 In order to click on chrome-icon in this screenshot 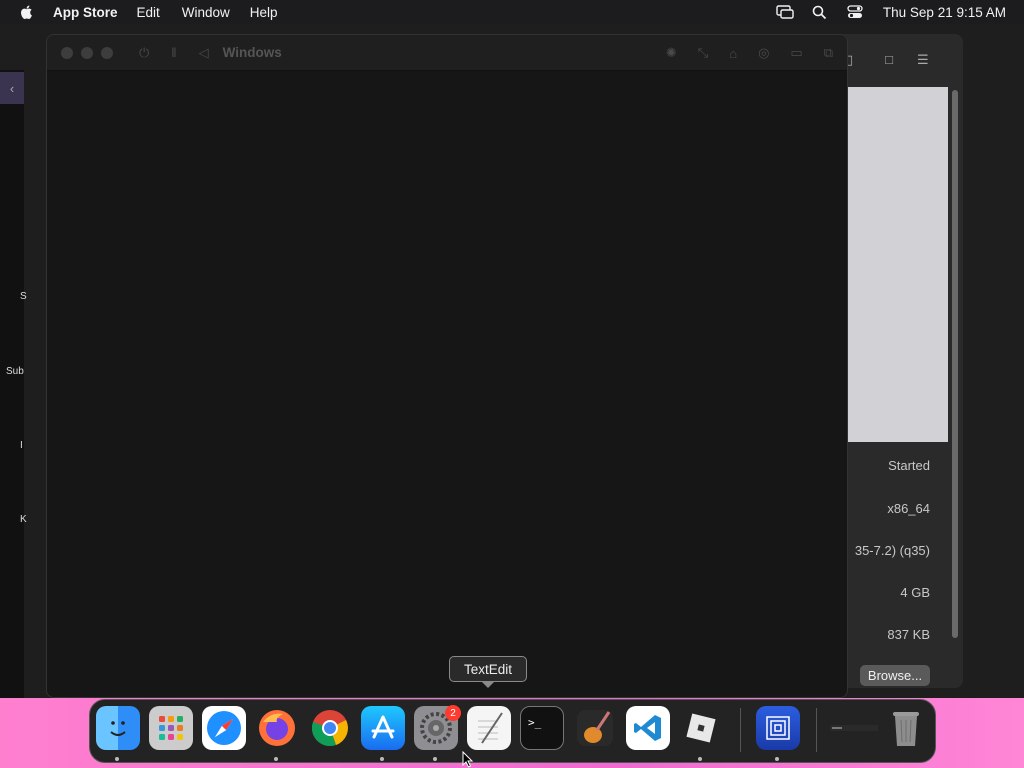, I will do `click(330, 728)`.